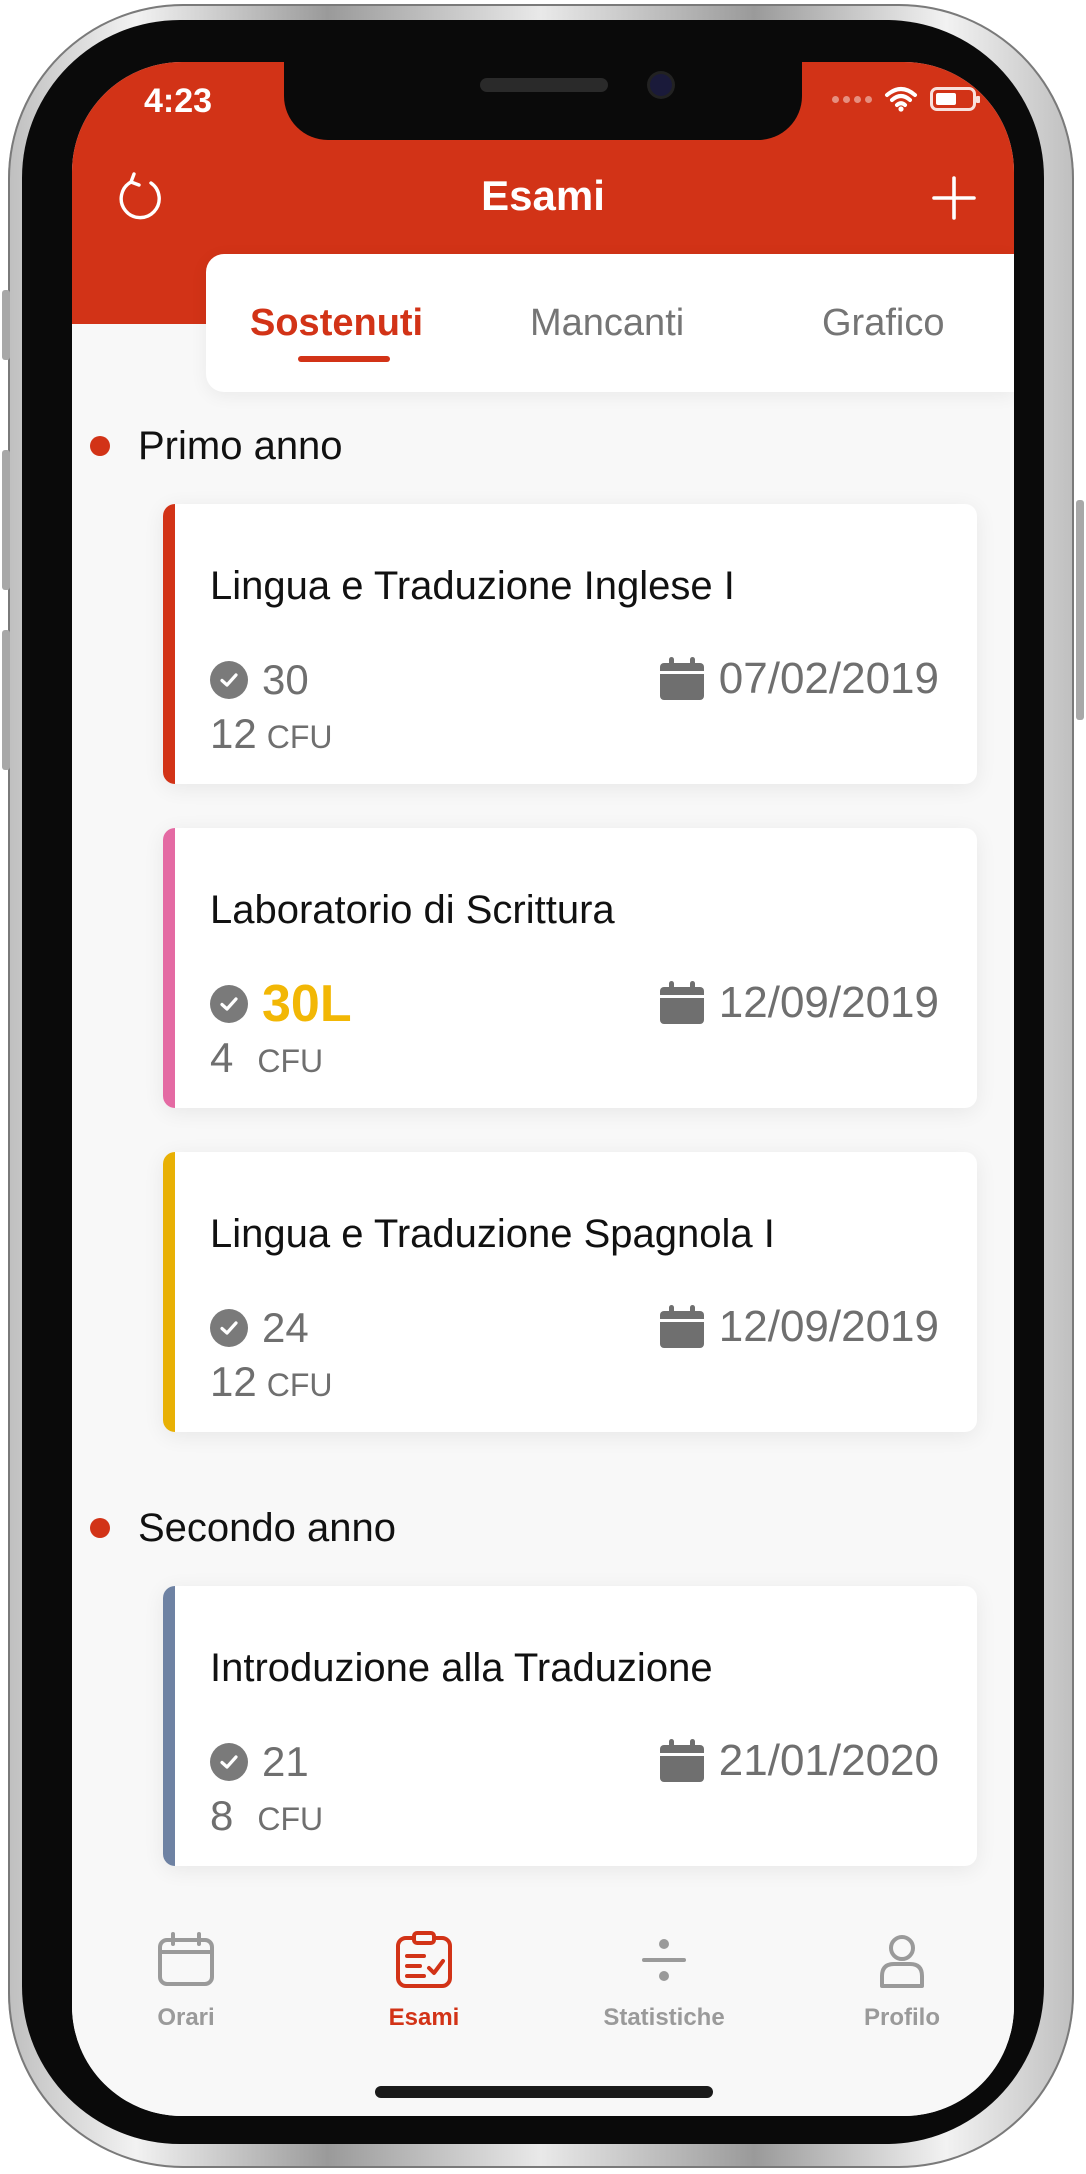 The image size is (1086, 2174). Describe the element at coordinates (544, 85) in the screenshot. I see `speaker-grille` at that location.